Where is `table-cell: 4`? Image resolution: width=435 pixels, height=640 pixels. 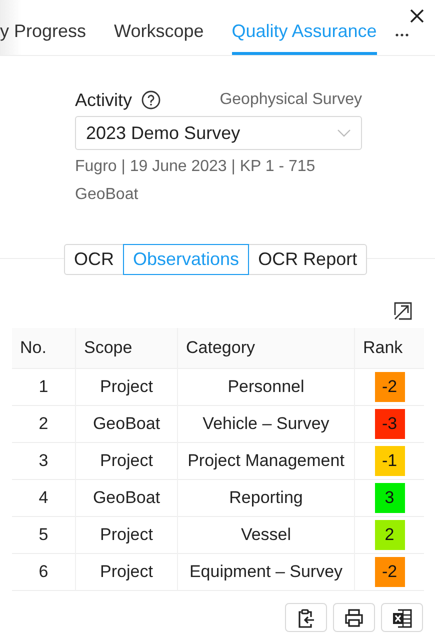
table-cell: 4 is located at coordinates (44, 498).